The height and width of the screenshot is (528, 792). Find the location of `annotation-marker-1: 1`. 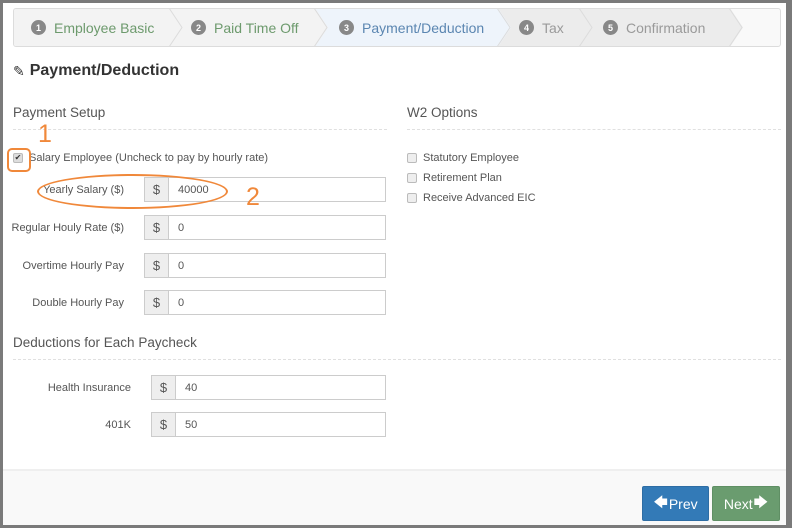

annotation-marker-1: 1 is located at coordinates (45, 134).